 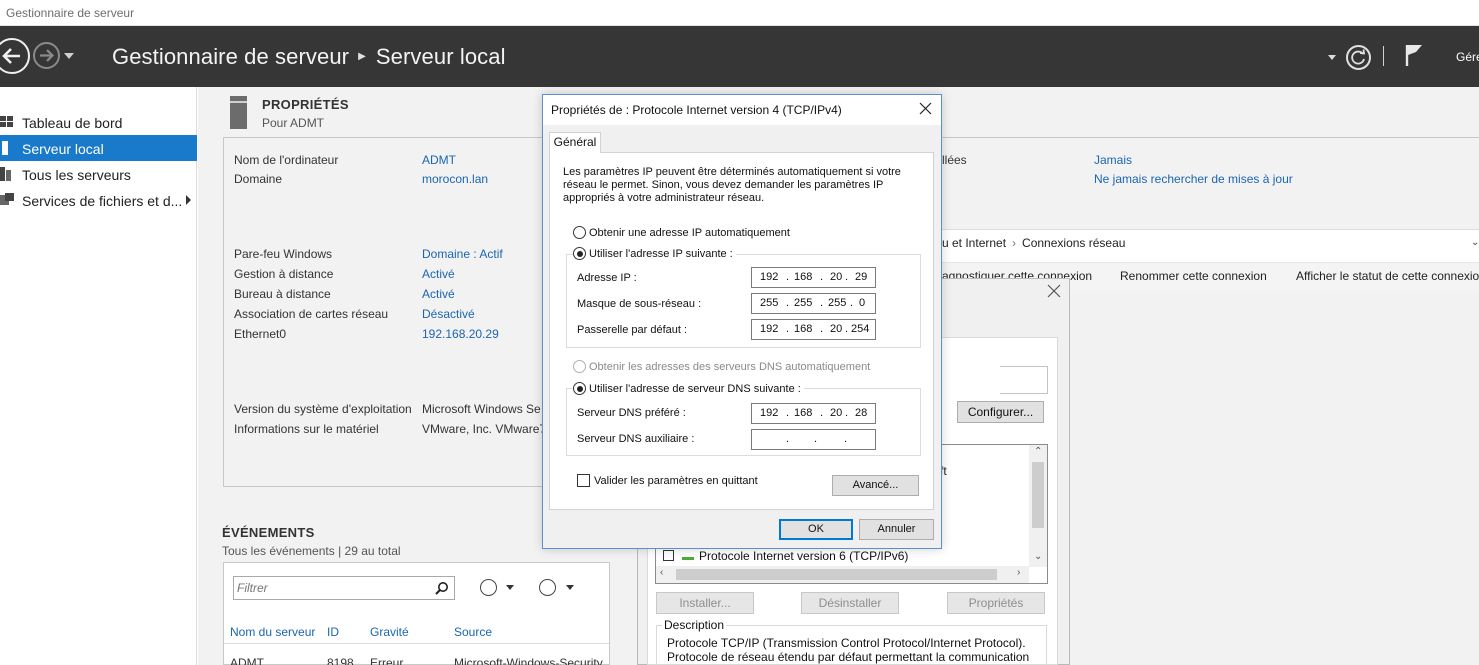 I want to click on scroll-right-icon: ›, so click(x=1018, y=572).